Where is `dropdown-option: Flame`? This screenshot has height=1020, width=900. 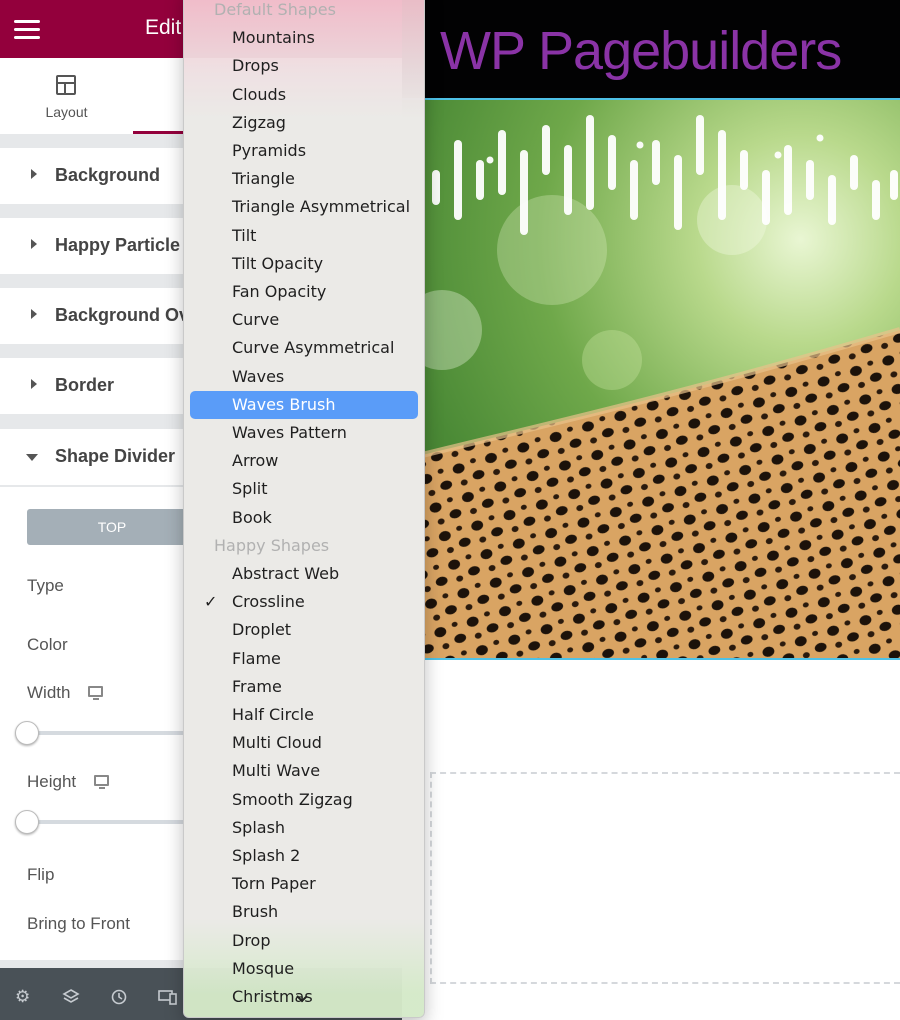
dropdown-option: Flame is located at coordinates (304, 659).